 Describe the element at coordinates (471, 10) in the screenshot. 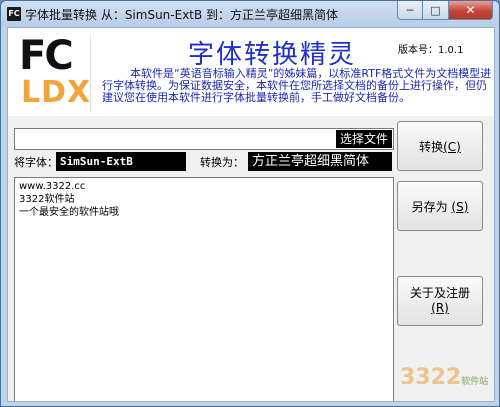

I see `close-button: ✕` at that location.